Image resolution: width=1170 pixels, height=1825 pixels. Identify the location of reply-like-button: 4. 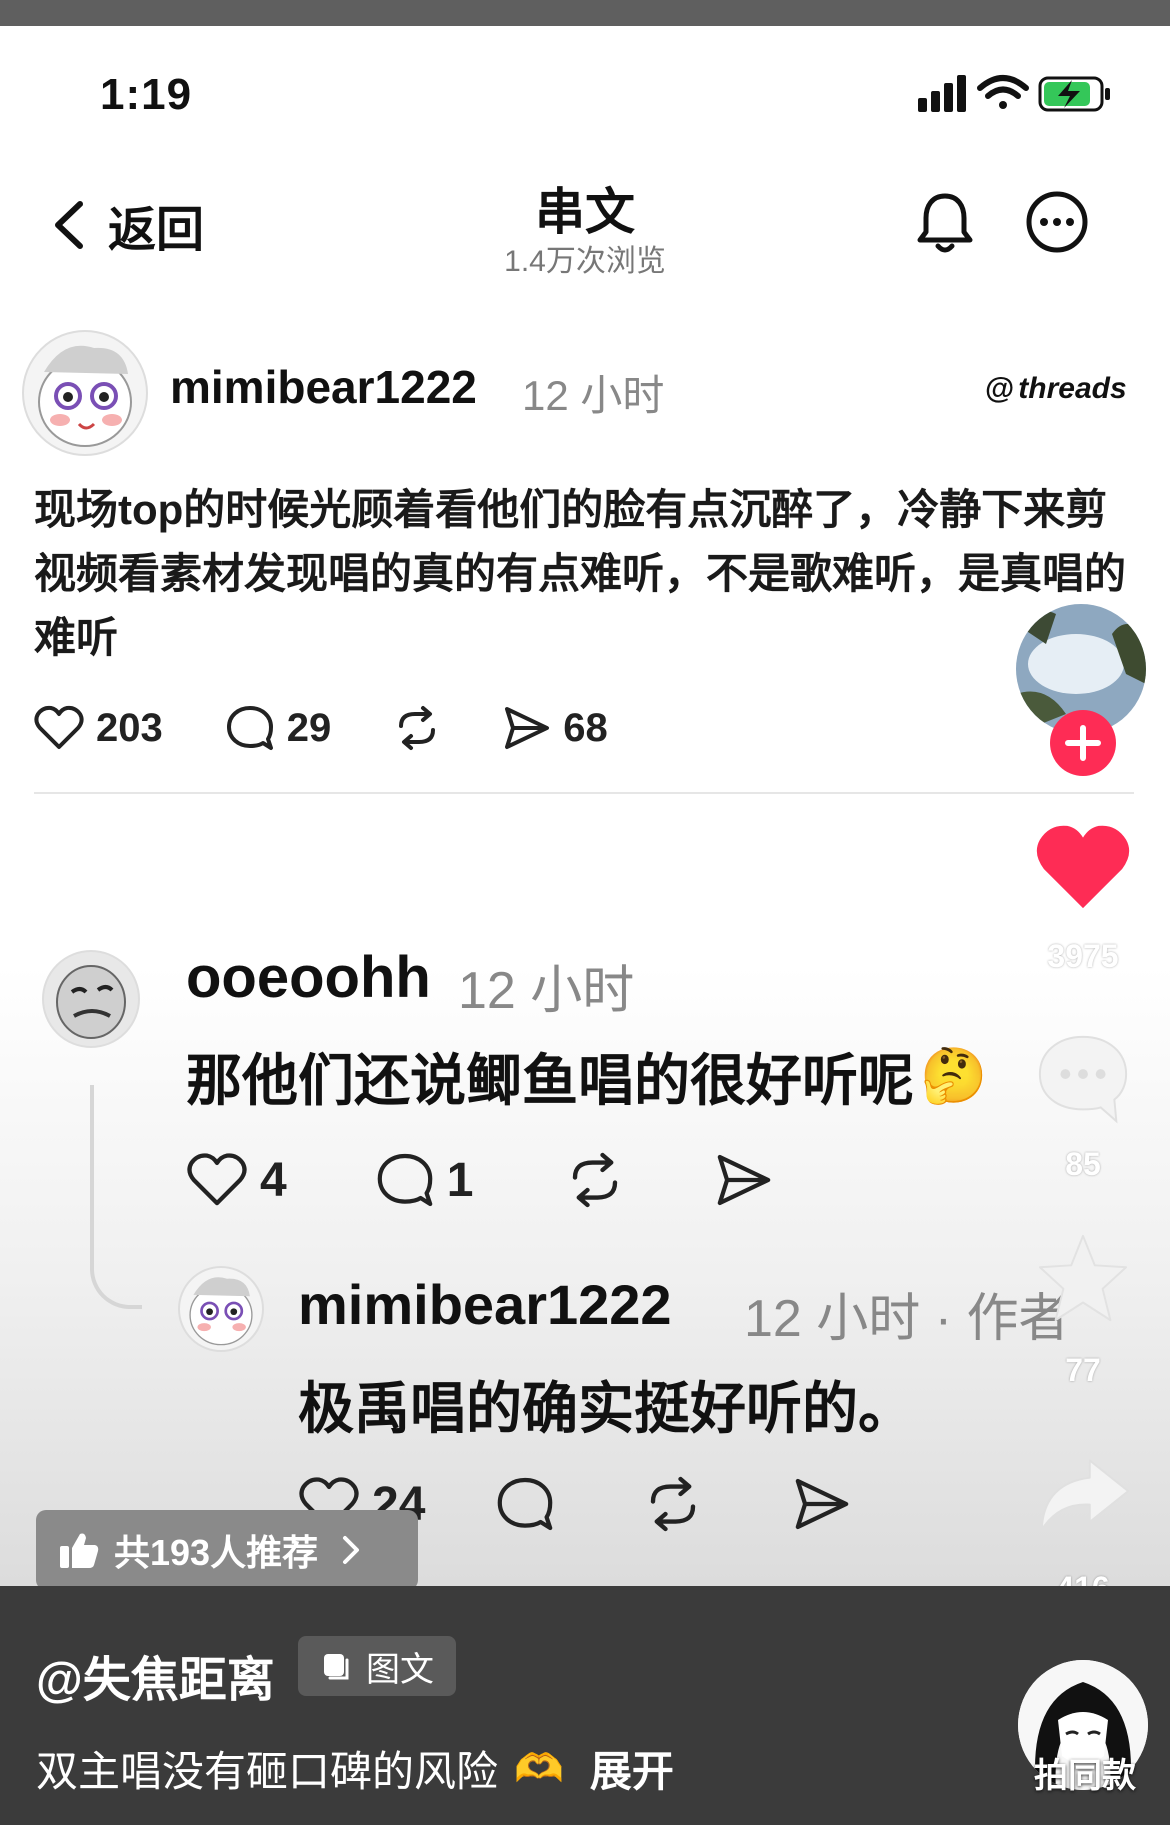
(236, 1180).